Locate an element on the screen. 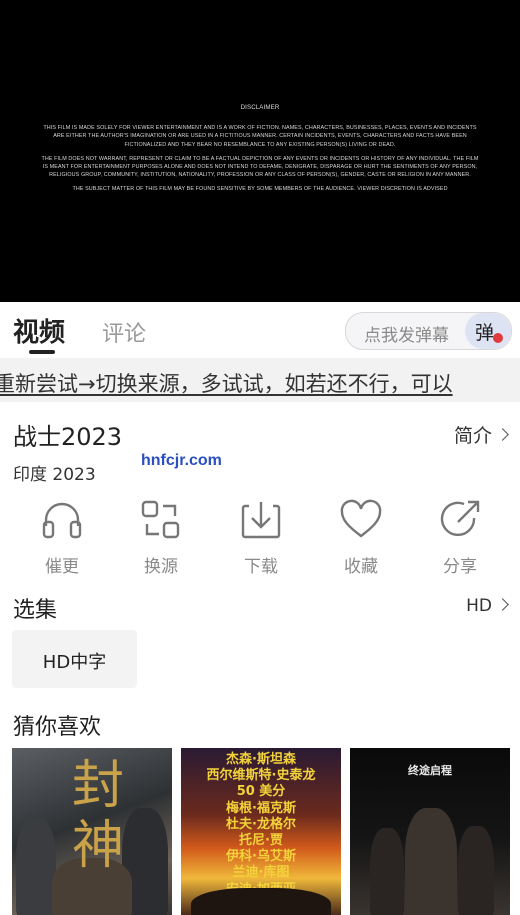 Image resolution: width=520 pixels, height=915 pixels. poster-title: 终途启程 is located at coordinates (430, 770).